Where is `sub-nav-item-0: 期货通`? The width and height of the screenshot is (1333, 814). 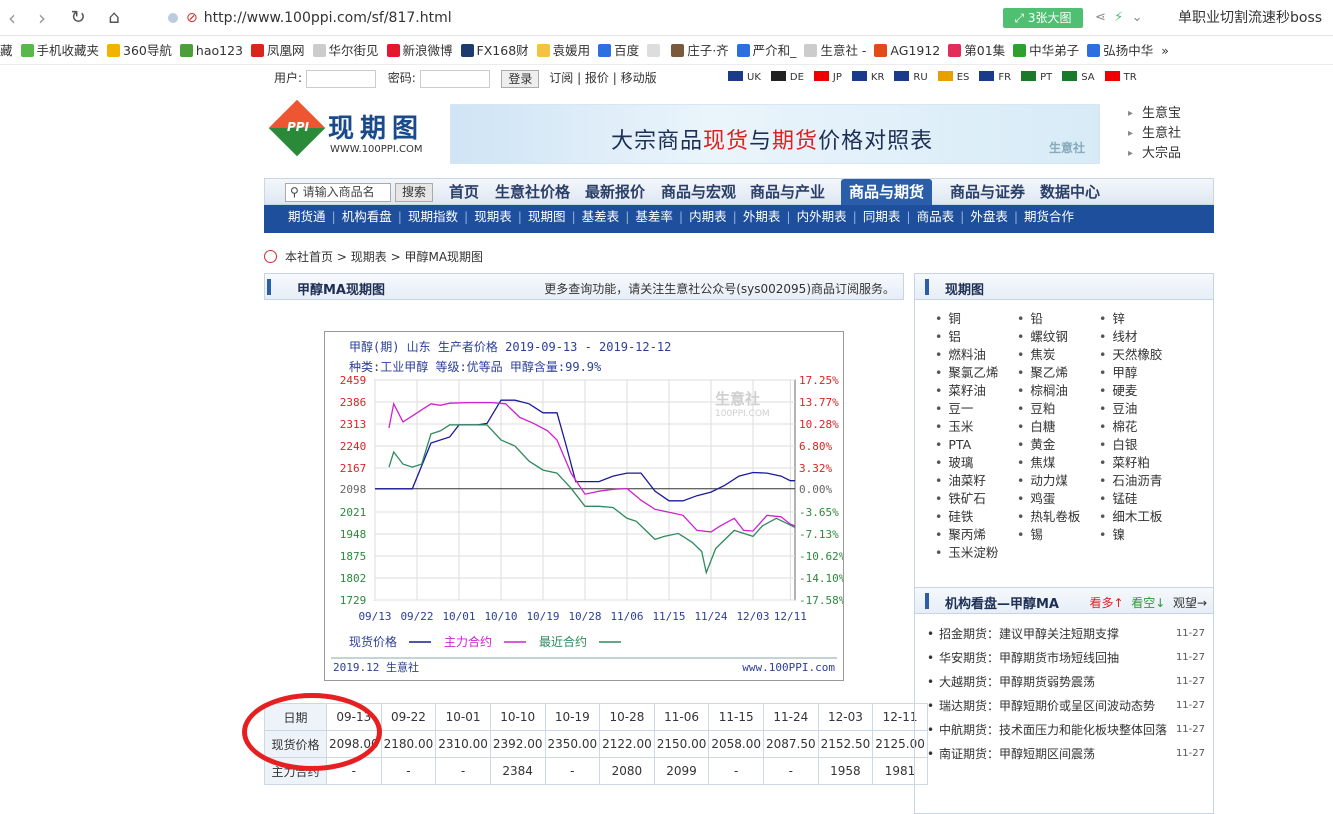 sub-nav-item-0: 期货通 is located at coordinates (307, 216).